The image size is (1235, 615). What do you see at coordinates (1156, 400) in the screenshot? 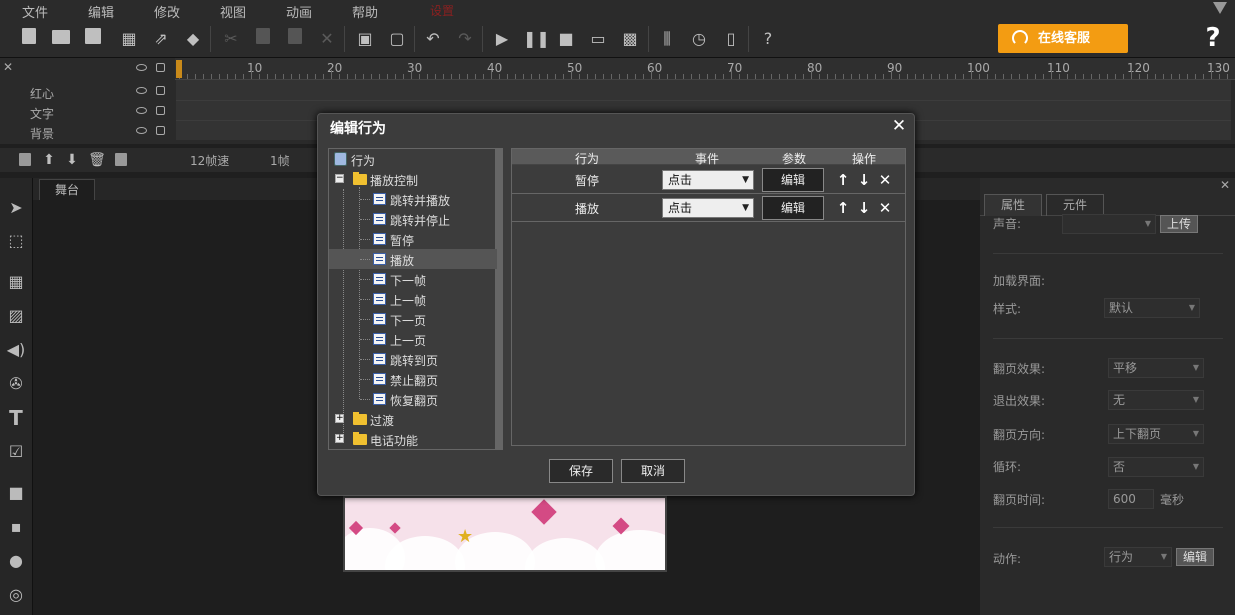
I see `exit-effect-select: 无` at bounding box center [1156, 400].